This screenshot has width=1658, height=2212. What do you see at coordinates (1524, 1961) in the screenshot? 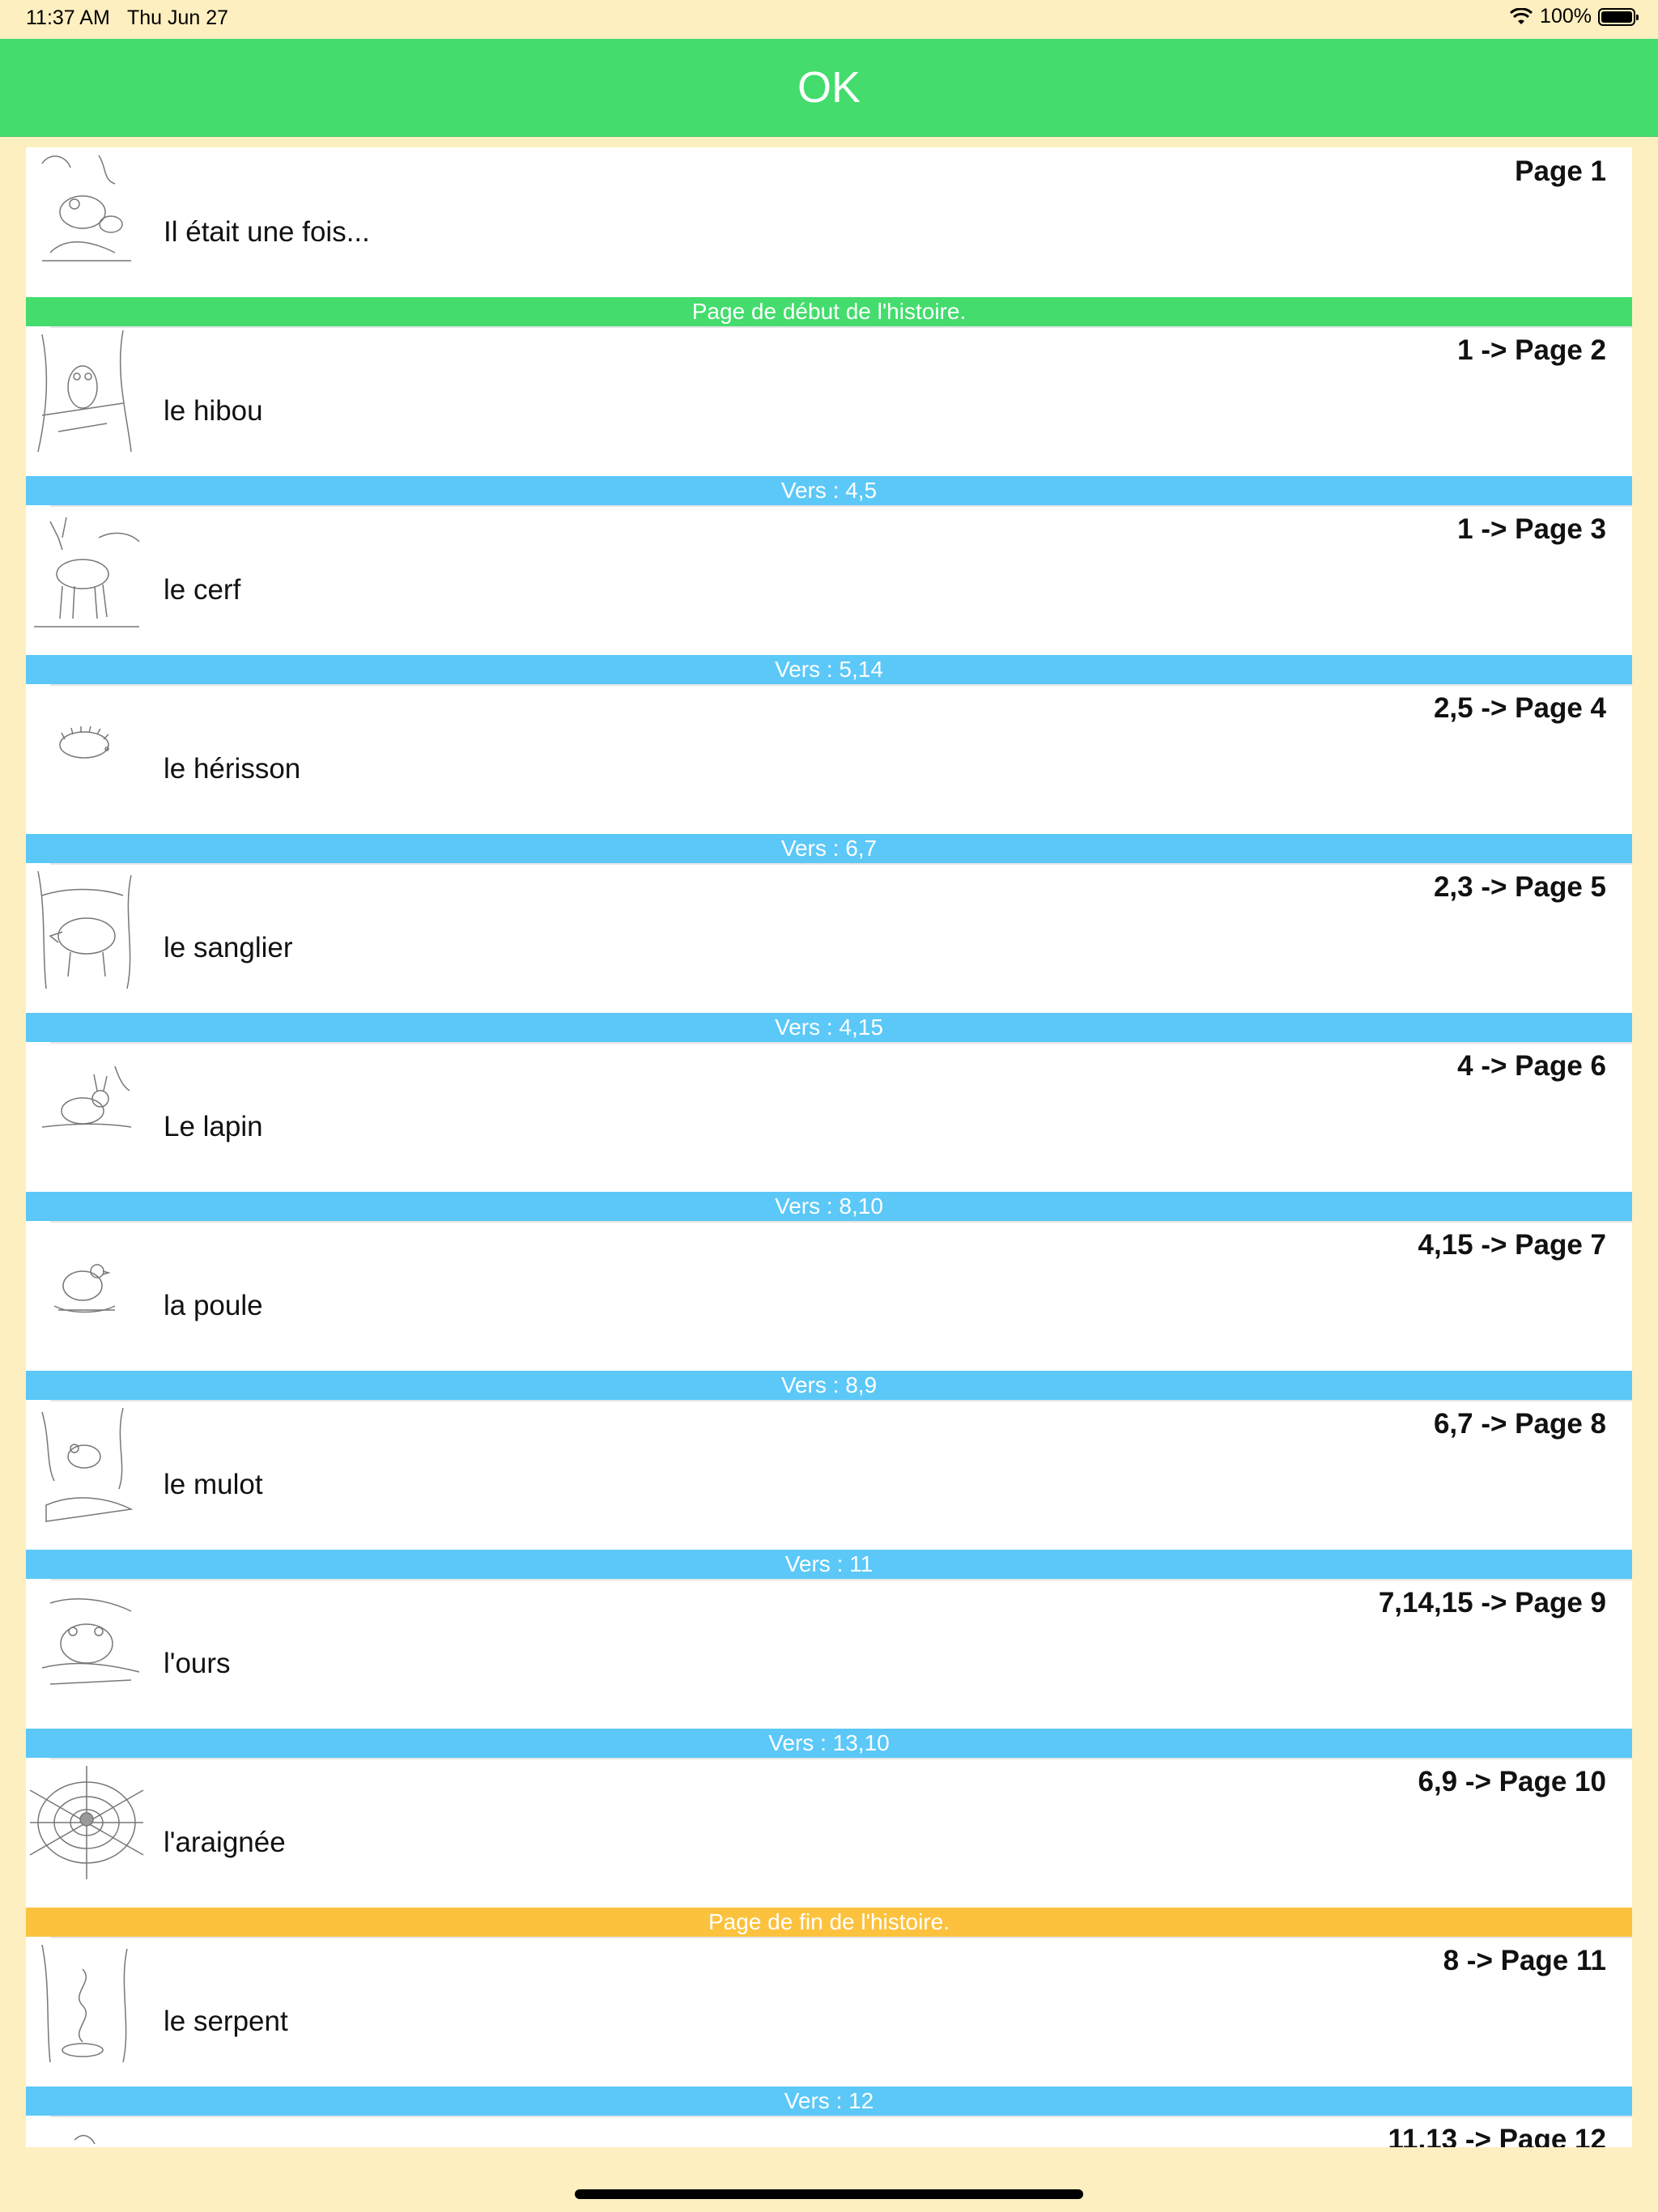
I see `row-page-label: 8 -> Page 11` at bounding box center [1524, 1961].